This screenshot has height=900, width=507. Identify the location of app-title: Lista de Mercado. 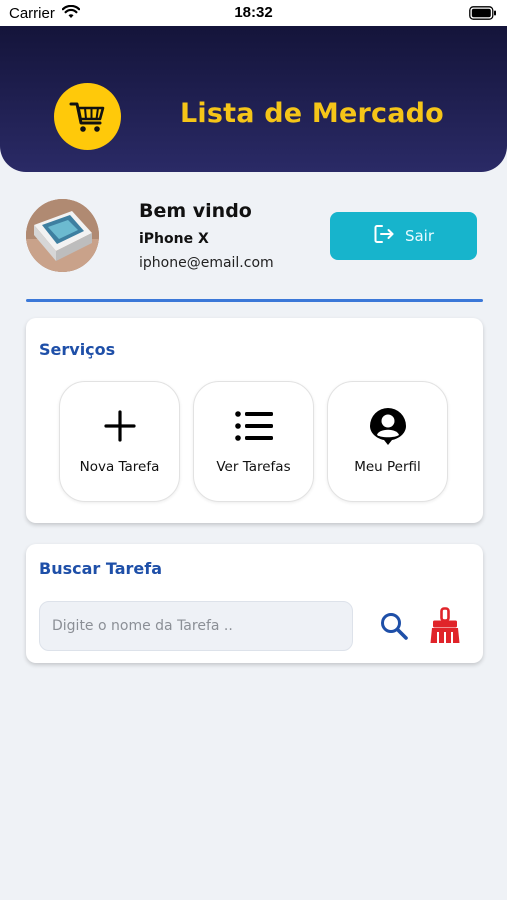
(312, 113).